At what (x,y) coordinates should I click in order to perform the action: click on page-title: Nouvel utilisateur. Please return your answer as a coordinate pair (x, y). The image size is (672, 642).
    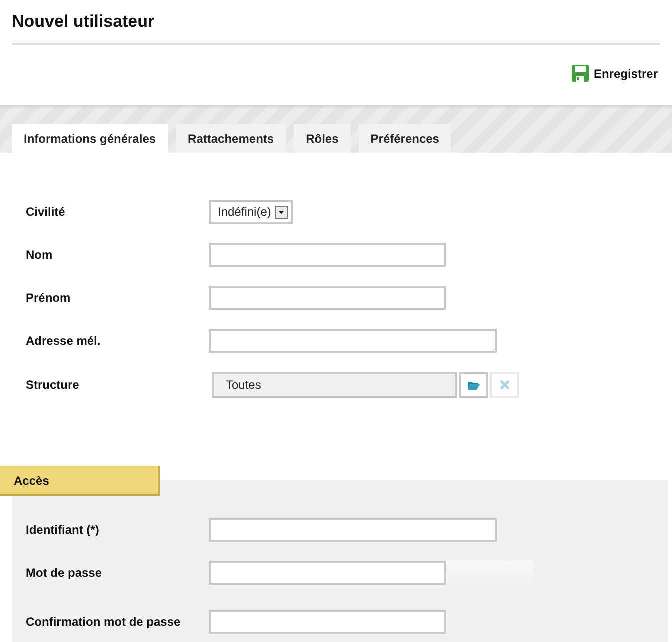
    Looking at the image, I should click on (336, 22).